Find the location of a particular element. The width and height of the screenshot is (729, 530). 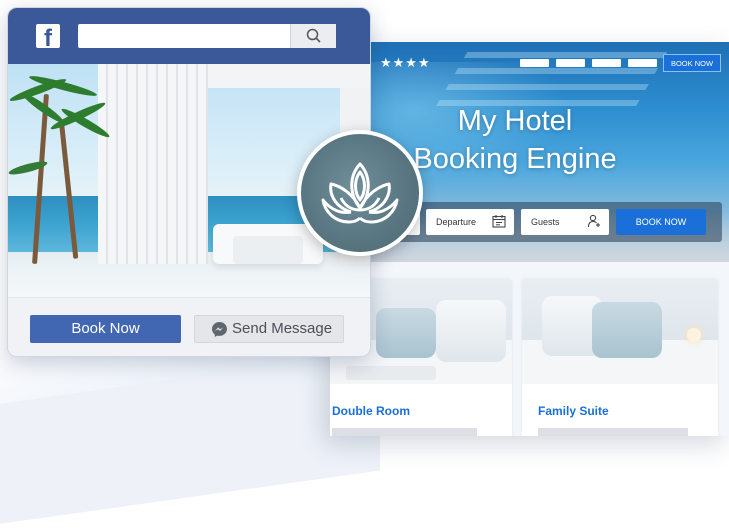

search-input is located at coordinates (207, 36).